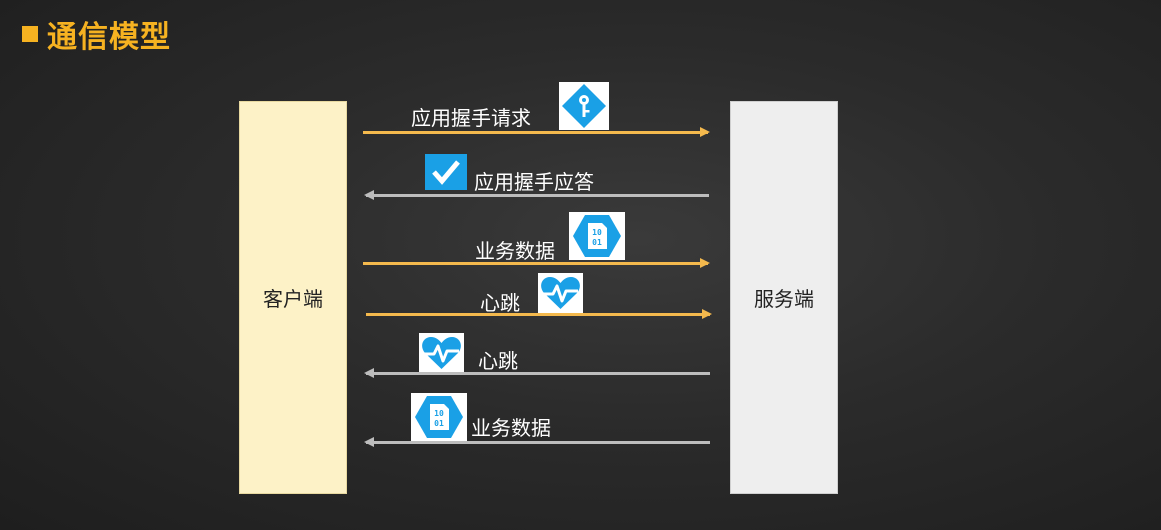  I want to click on message-label-handshake-request: 应用握手请求, so click(471, 118).